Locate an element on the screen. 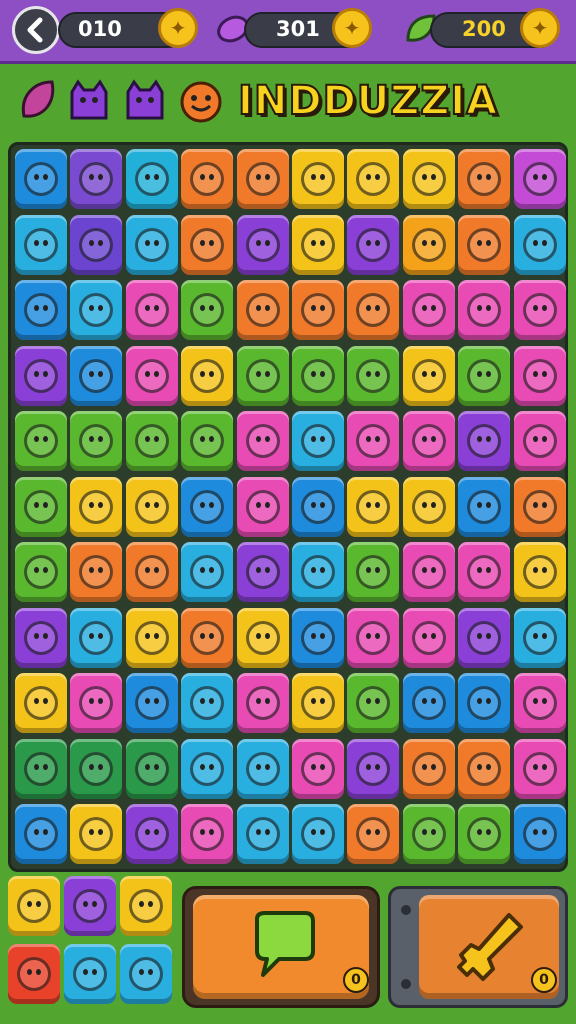 The image size is (576, 1024). back-button is located at coordinates (36, 30).